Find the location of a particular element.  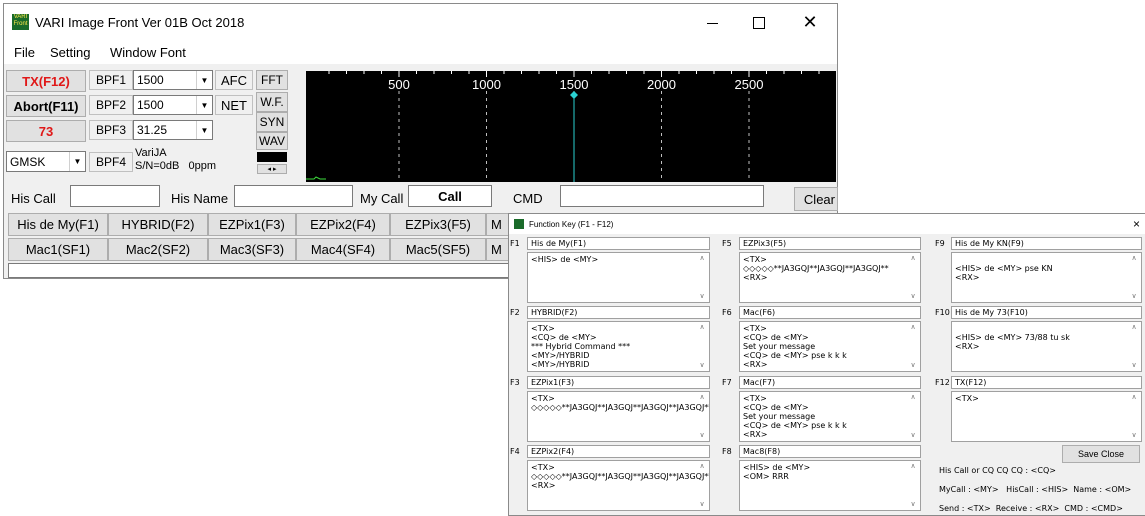

fft-button: FFT is located at coordinates (272, 80).